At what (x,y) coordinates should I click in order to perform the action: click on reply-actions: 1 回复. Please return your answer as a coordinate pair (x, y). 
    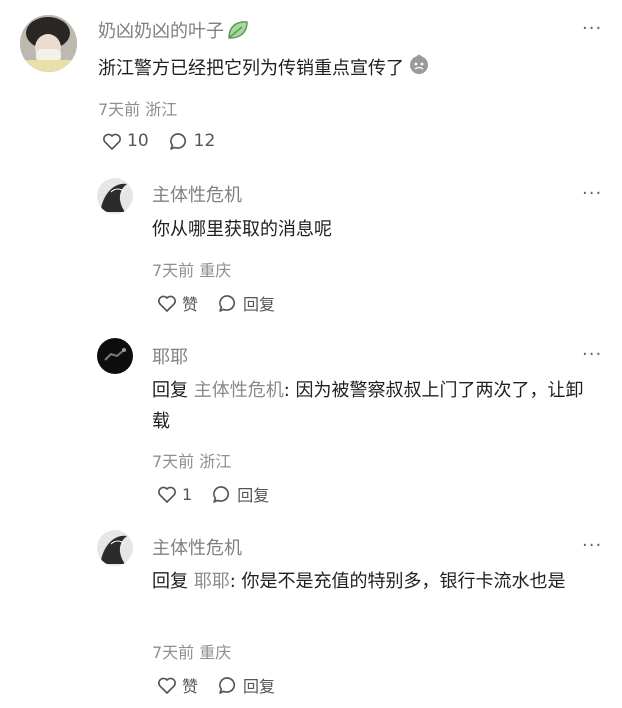
    Looking at the image, I should click on (223, 494).